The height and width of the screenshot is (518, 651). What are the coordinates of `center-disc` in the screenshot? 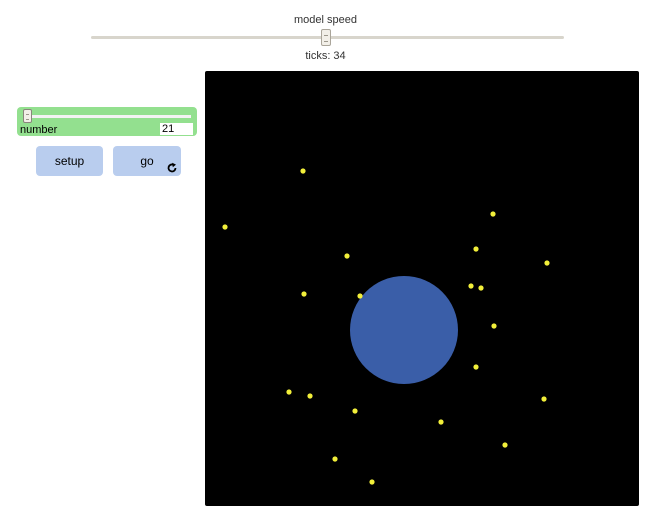 It's located at (404, 330).